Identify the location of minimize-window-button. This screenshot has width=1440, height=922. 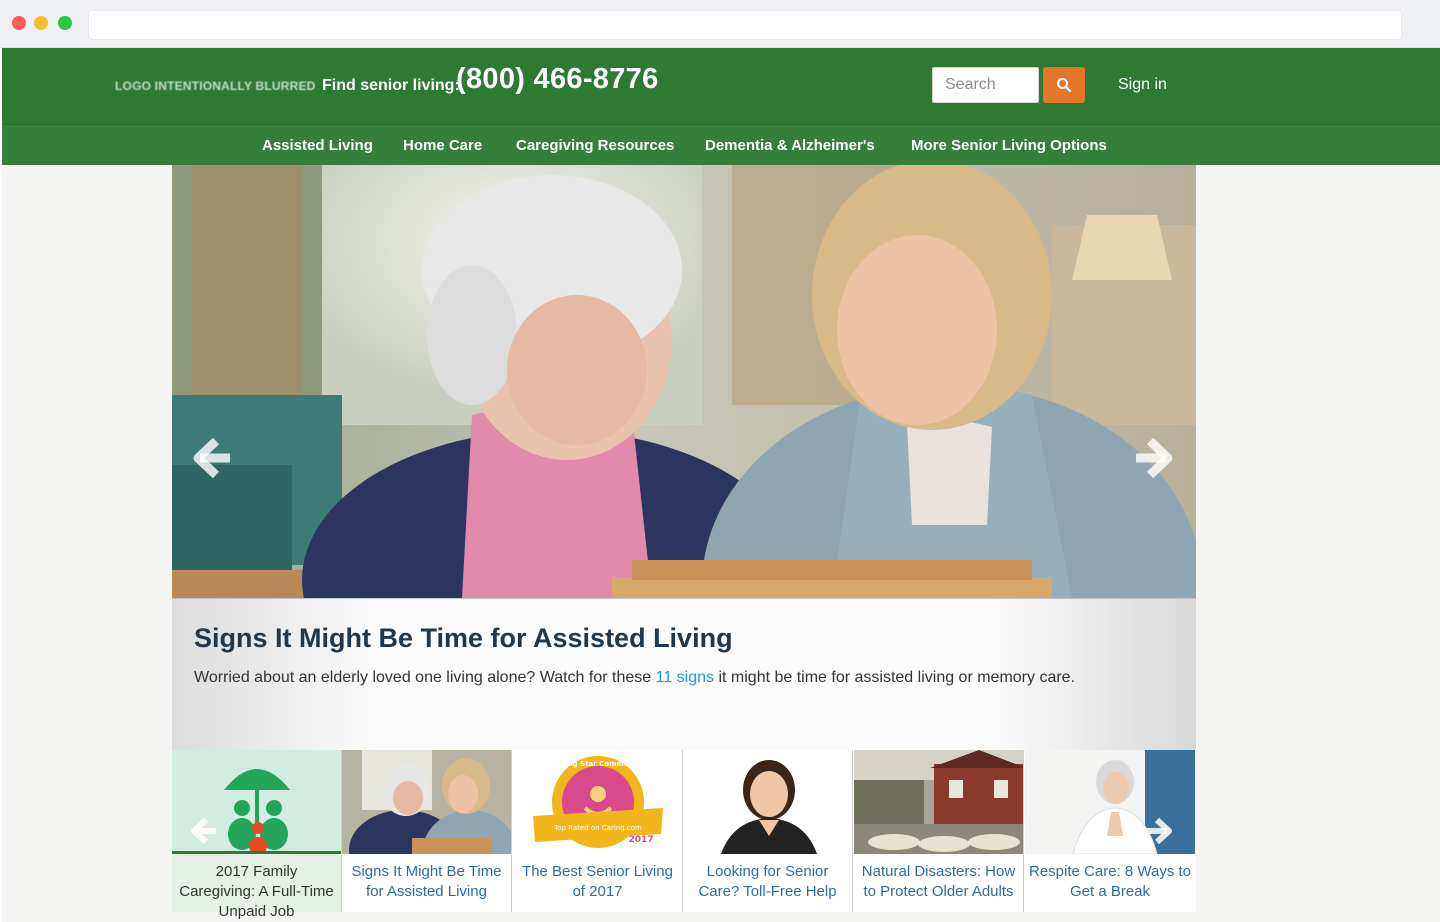
(41, 23).